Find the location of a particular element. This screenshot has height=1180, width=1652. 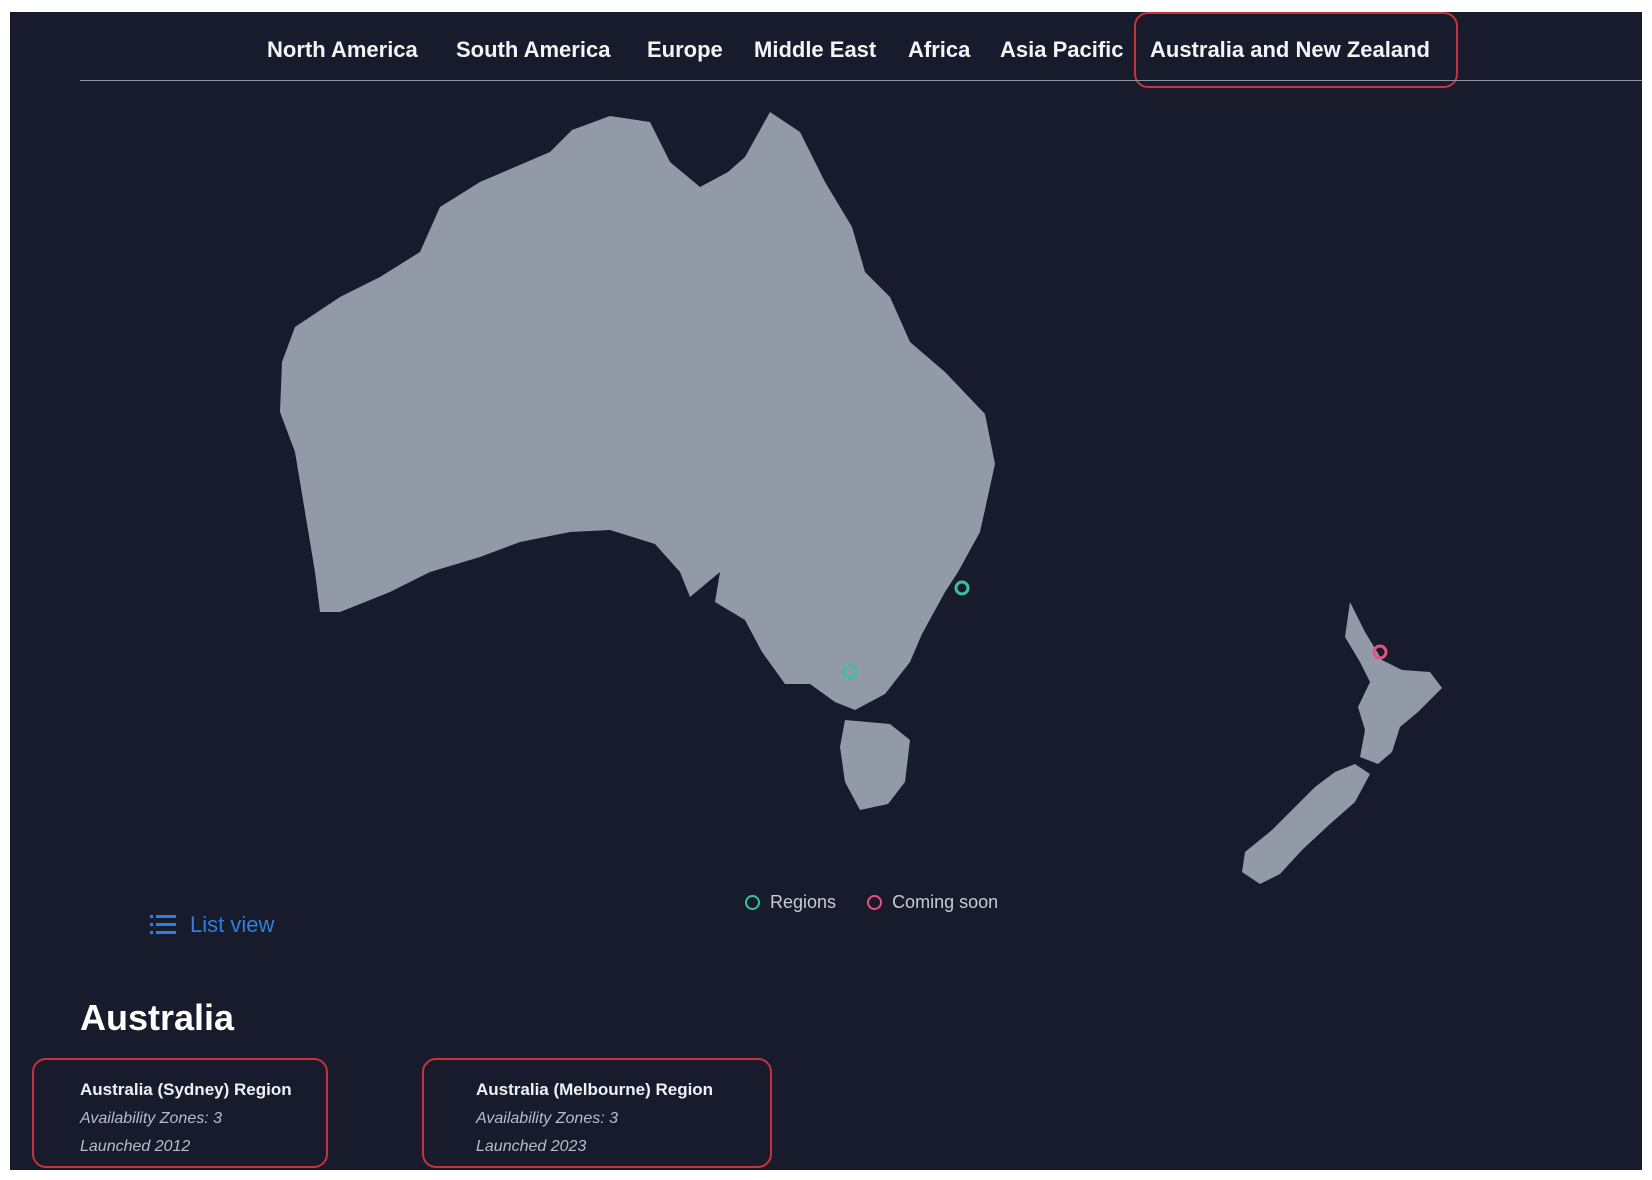

tab-underline is located at coordinates (861, 80).